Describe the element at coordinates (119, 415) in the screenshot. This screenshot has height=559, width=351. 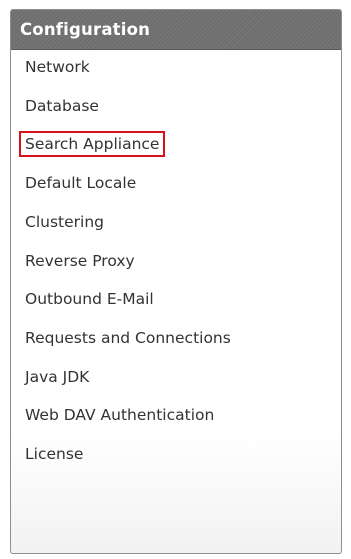
I see `nav-item-web-dav-authentication: Web DAV Authentication` at that location.